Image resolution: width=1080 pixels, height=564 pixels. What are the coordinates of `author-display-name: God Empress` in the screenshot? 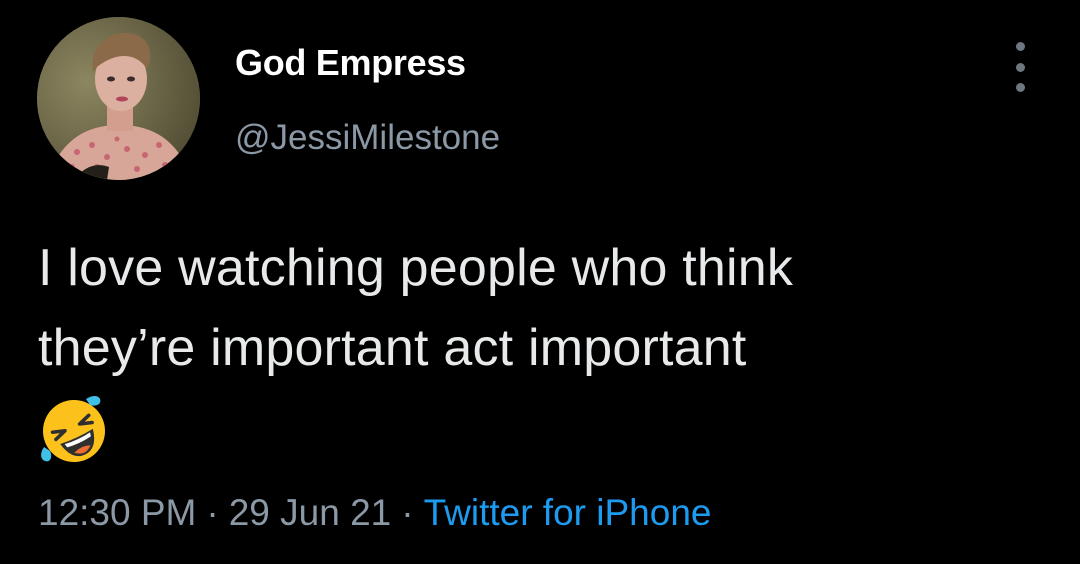 It's located at (350, 63).